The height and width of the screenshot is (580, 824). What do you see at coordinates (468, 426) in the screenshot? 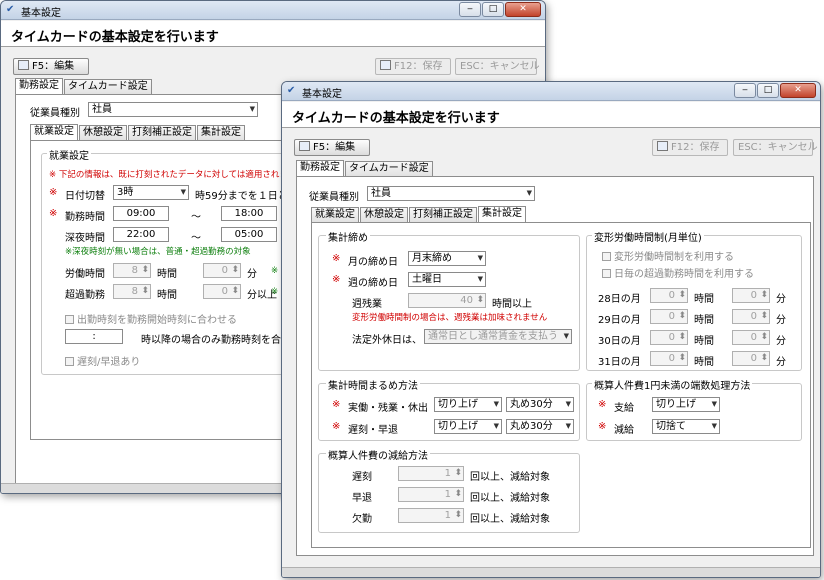
I see `rounding-row2-method-select: 切り上げ` at bounding box center [468, 426].